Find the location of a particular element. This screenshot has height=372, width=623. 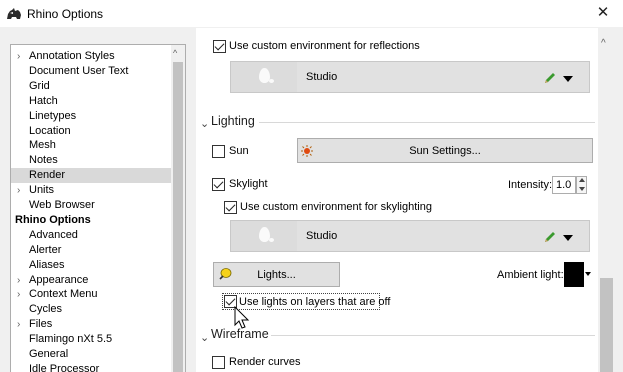

tree-item: › Annotation Styles is located at coordinates (92, 56).